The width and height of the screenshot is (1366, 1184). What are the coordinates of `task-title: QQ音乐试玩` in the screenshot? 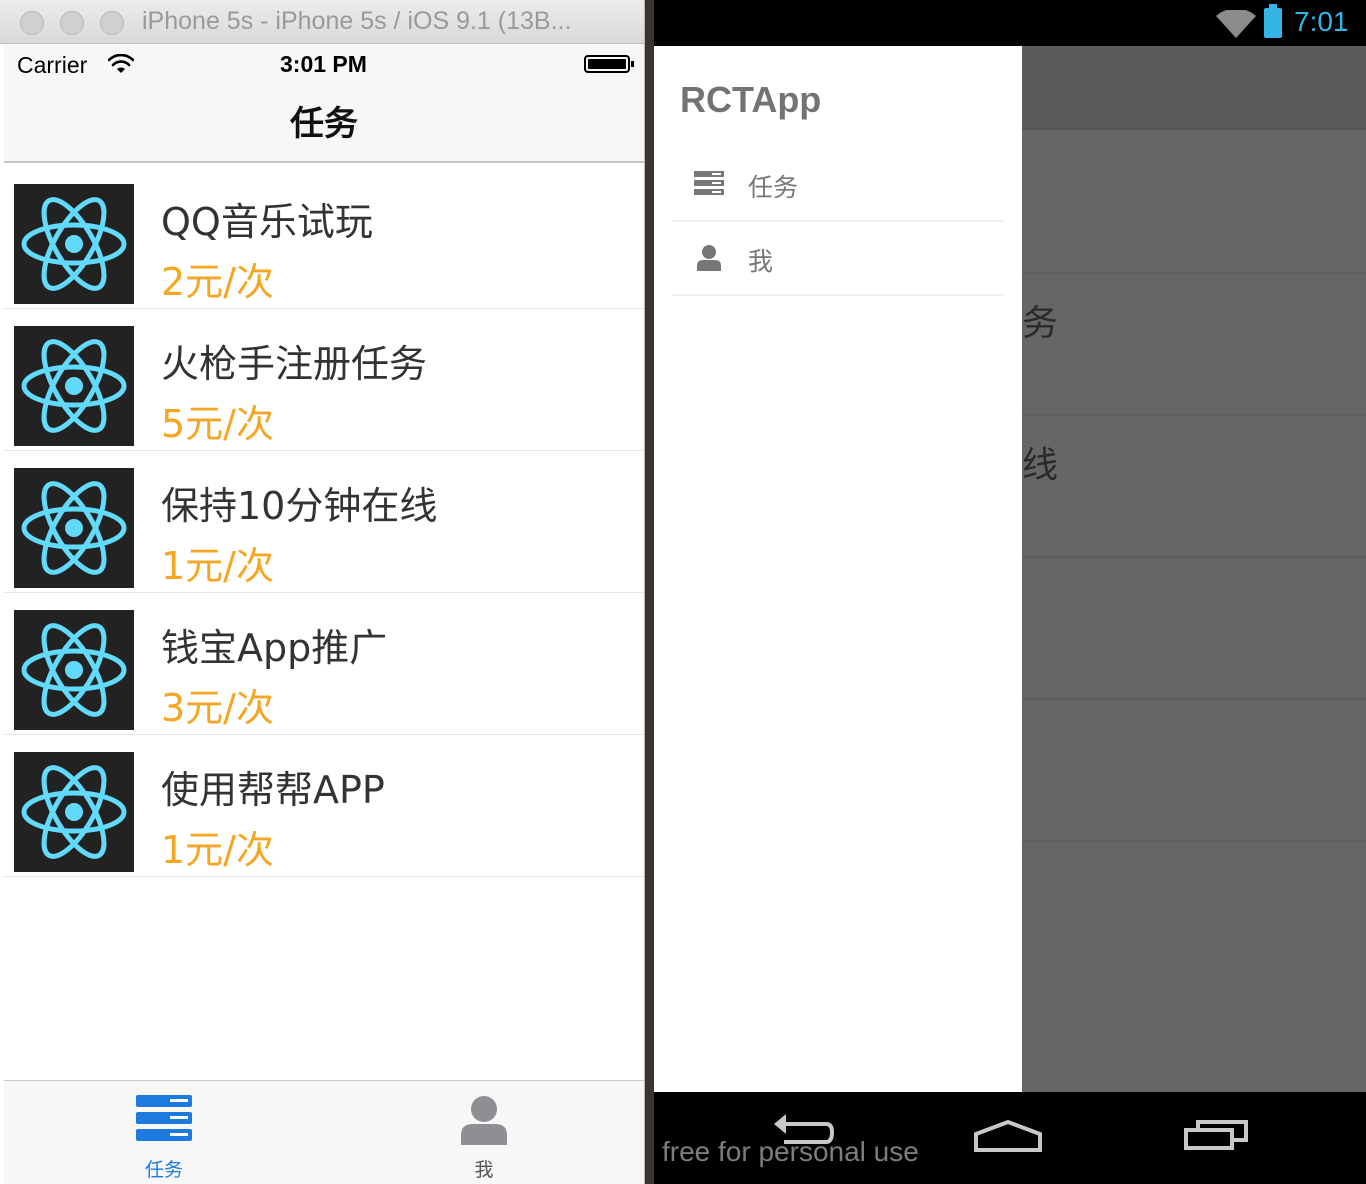 It's located at (267, 222).